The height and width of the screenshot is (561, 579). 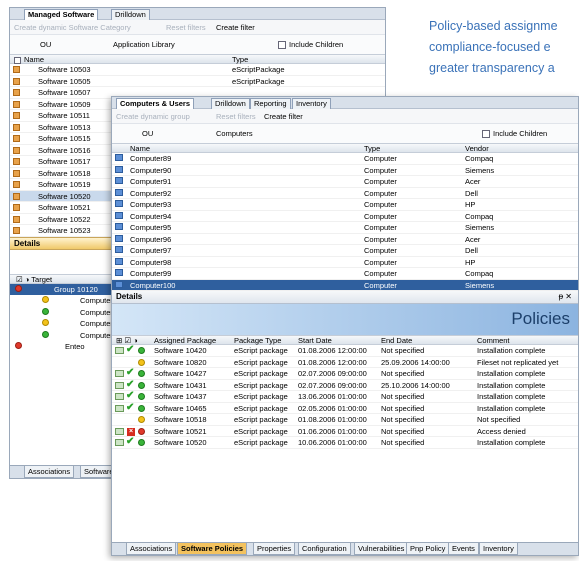 I want to click on computer-name: Computer93, so click(x=151, y=204).